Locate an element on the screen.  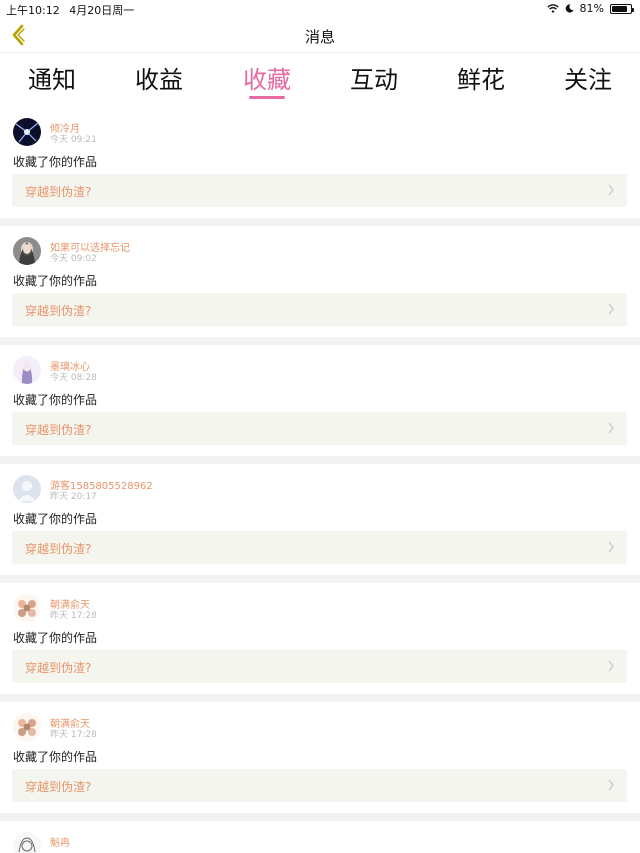
status-right: 81% is located at coordinates (590, 8).